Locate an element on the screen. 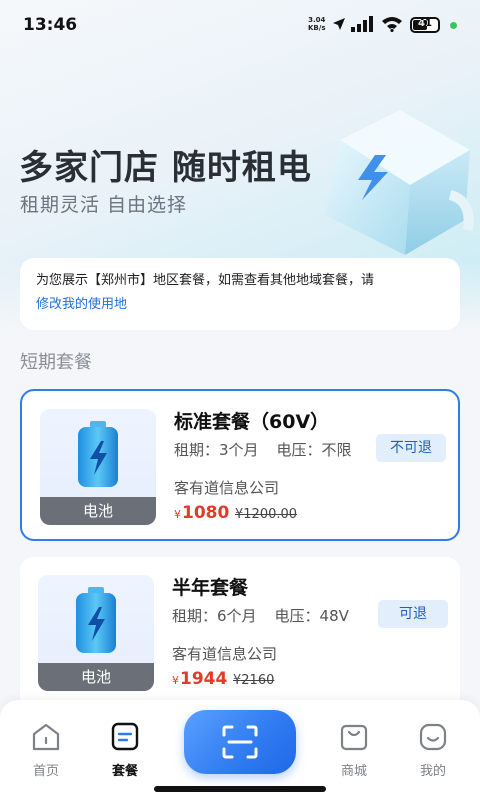 The height and width of the screenshot is (800, 480). plan-price: ¥1944 is located at coordinates (199, 679).